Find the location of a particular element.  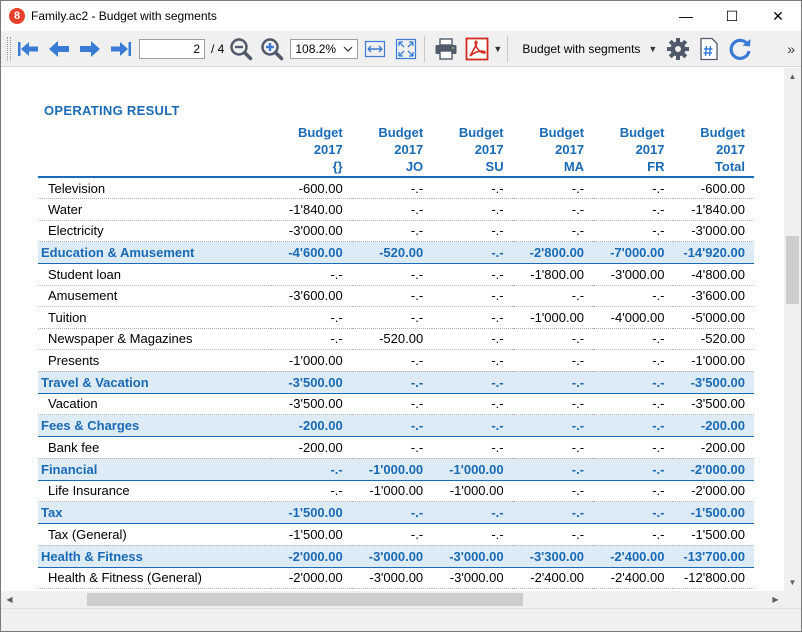

horizontal-scrollbar: ◀ ▶ is located at coordinates (392, 599).